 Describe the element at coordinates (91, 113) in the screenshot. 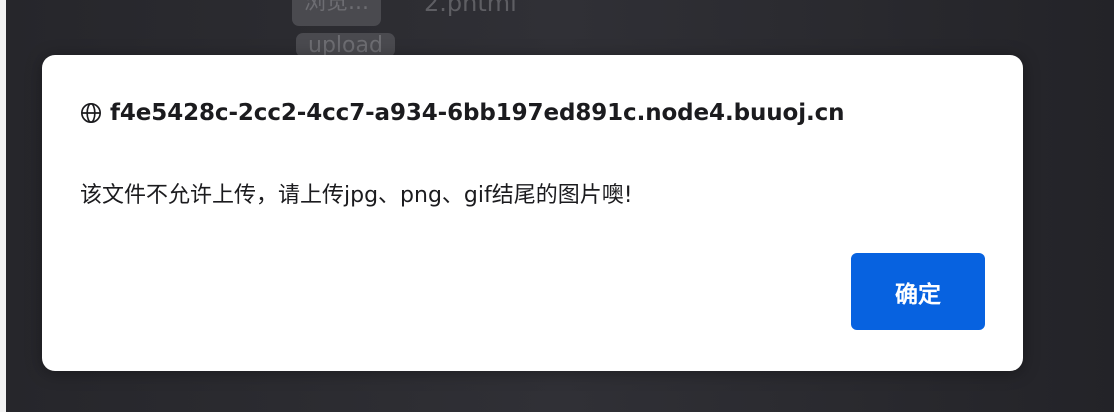

I see `globe-icon` at that location.